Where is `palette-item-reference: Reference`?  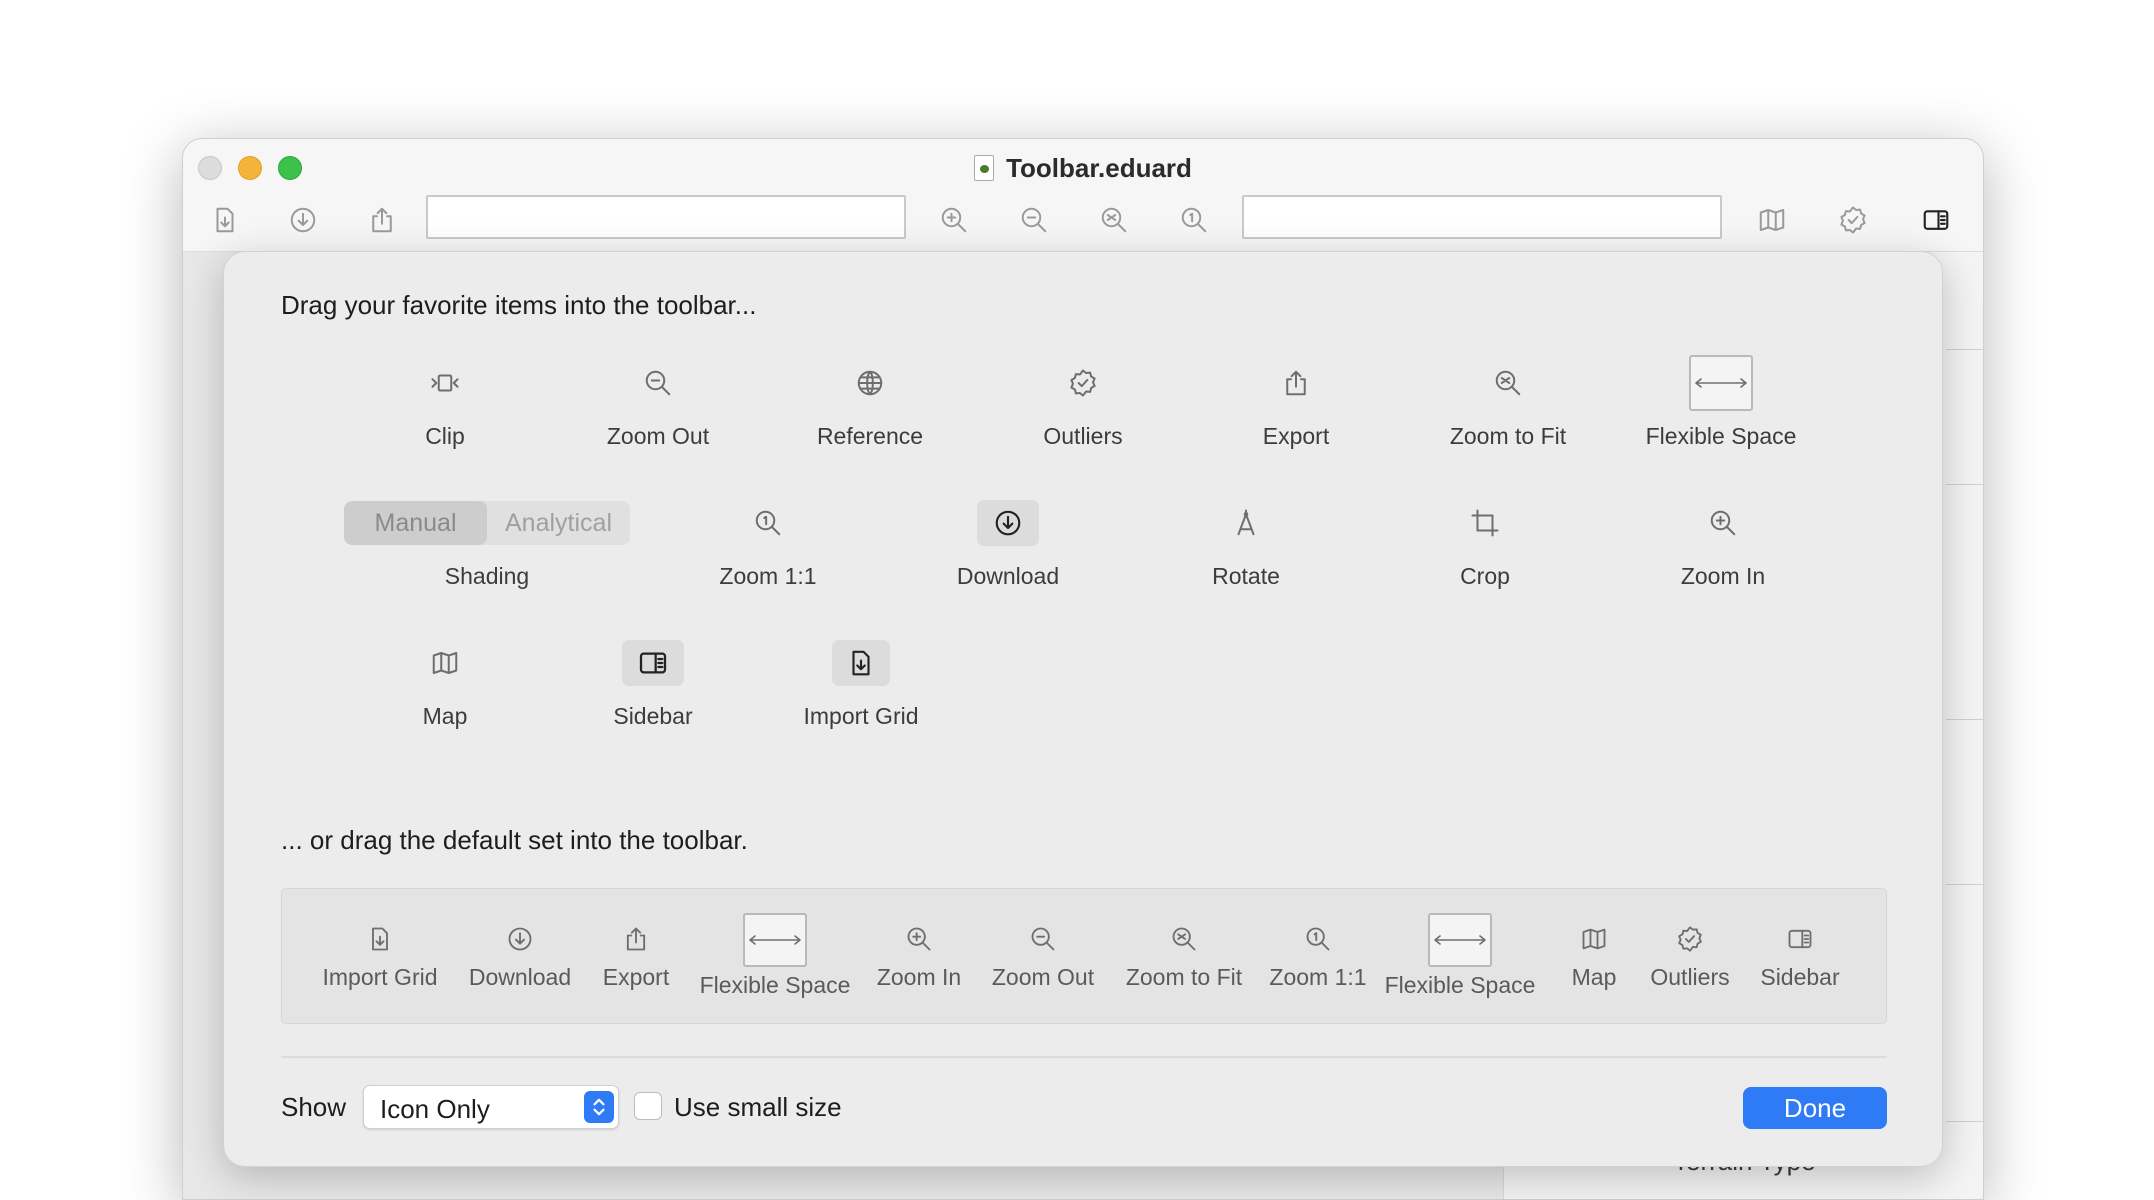 palette-item-reference: Reference is located at coordinates (870, 401).